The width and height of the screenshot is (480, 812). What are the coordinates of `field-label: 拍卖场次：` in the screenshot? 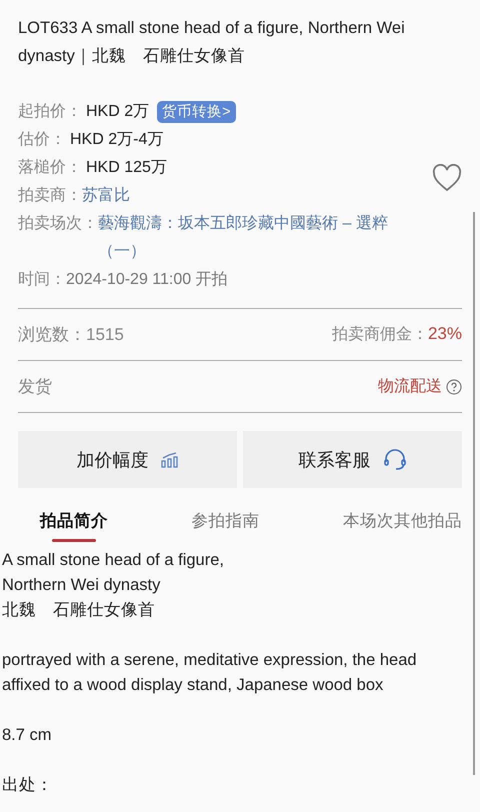 It's located at (58, 224).